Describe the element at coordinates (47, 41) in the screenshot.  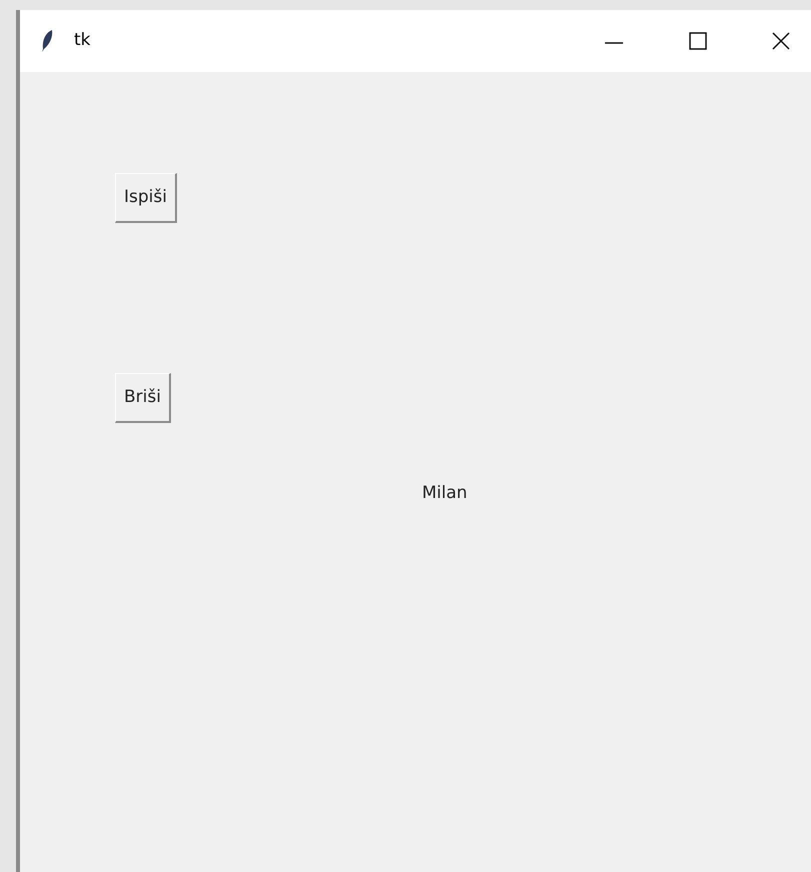
I see `feather-icon` at that location.